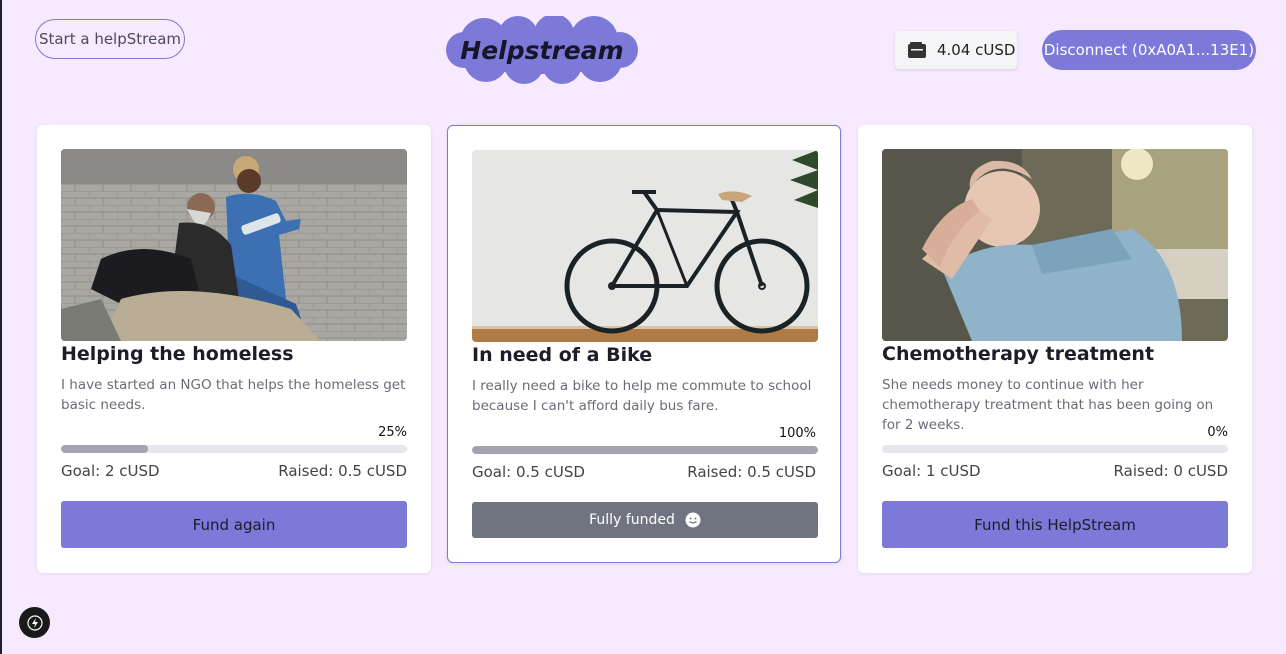 The width and height of the screenshot is (1286, 654). Describe the element at coordinates (693, 520) in the screenshot. I see `smile-icon` at that location.